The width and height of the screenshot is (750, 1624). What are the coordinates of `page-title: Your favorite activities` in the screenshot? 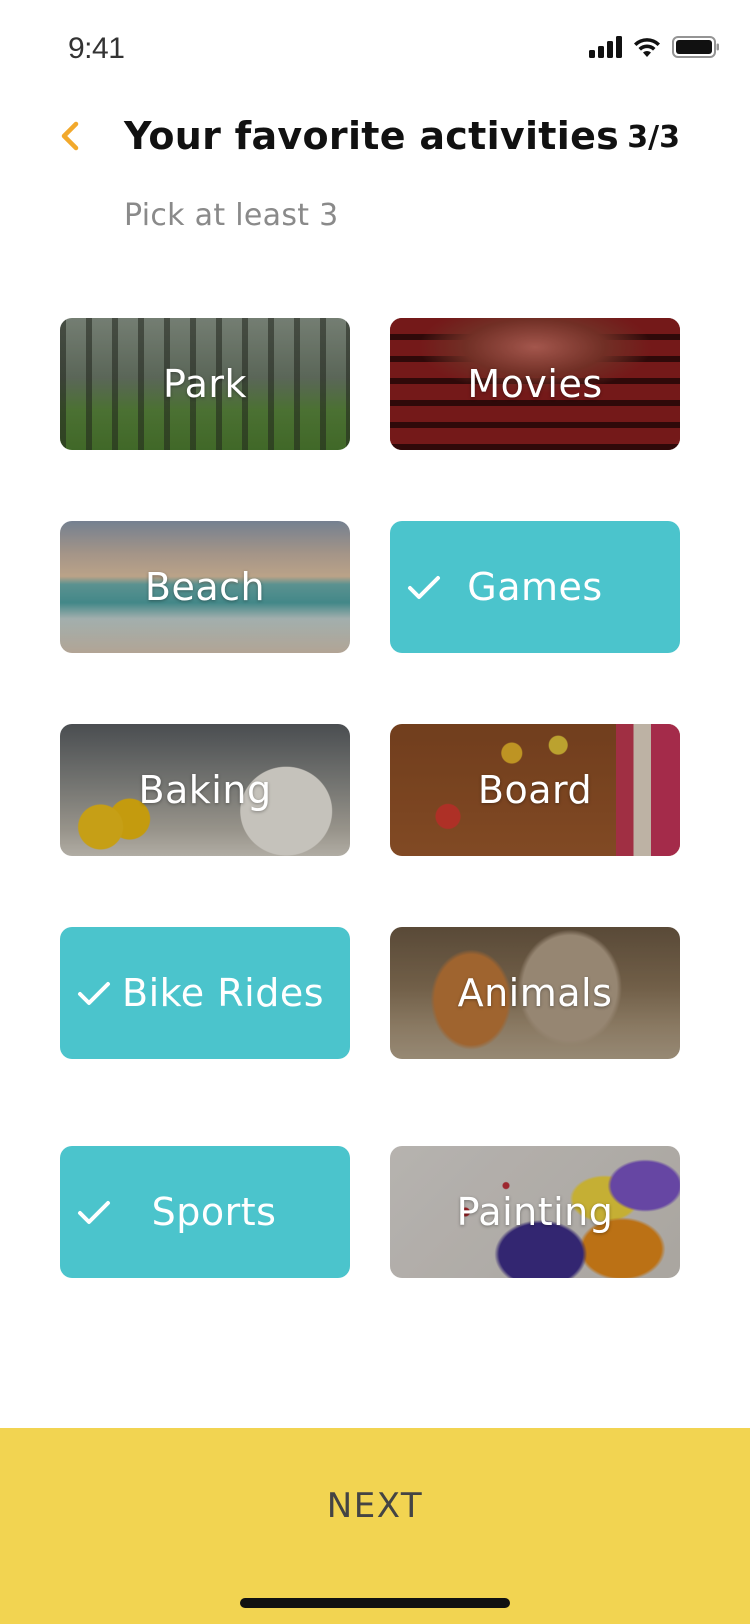 It's located at (372, 136).